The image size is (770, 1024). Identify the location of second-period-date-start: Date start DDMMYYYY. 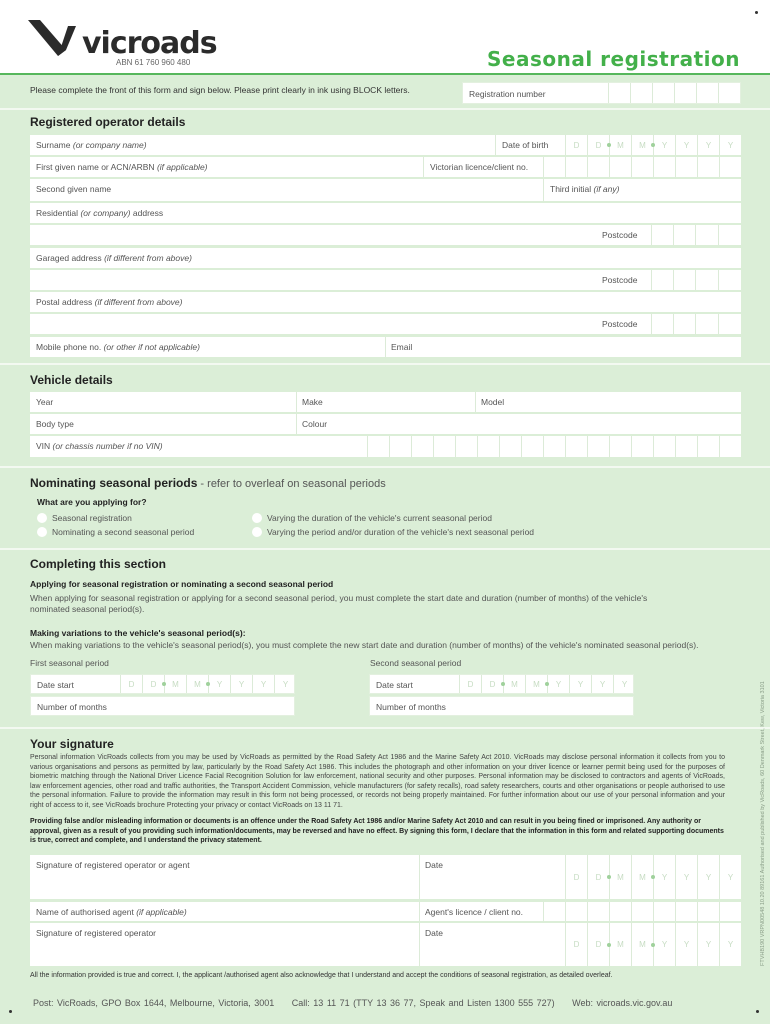
(501, 684).